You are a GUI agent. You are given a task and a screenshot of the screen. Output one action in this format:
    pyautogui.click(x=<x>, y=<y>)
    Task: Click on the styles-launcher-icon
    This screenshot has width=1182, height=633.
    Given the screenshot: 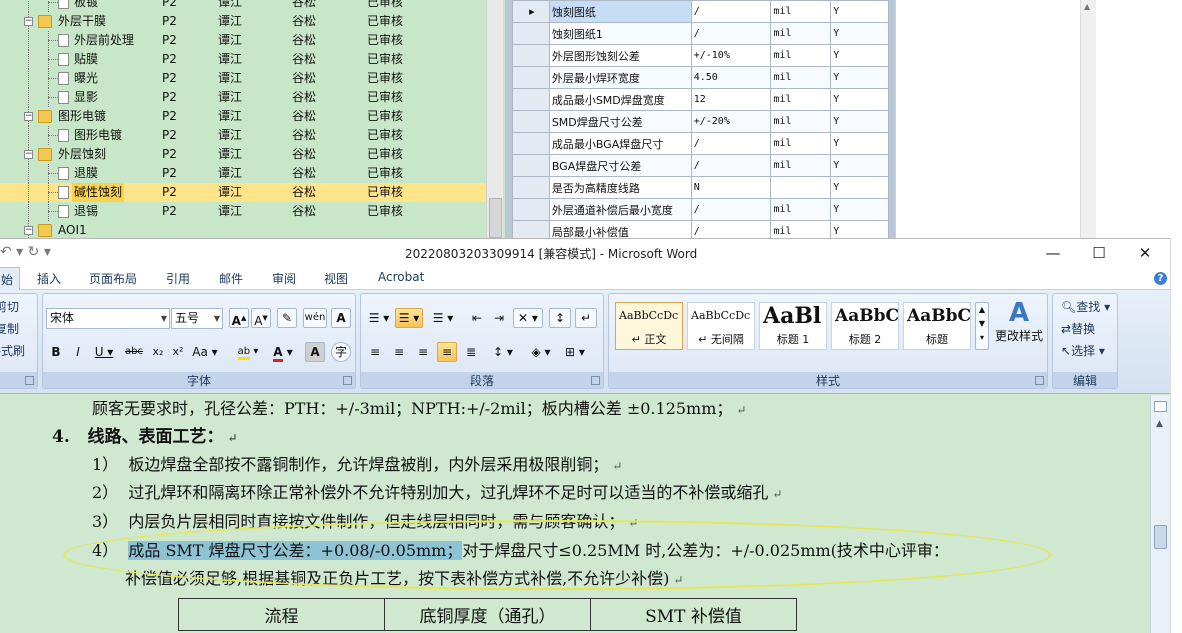 What is the action you would take?
    pyautogui.click(x=1039, y=380)
    